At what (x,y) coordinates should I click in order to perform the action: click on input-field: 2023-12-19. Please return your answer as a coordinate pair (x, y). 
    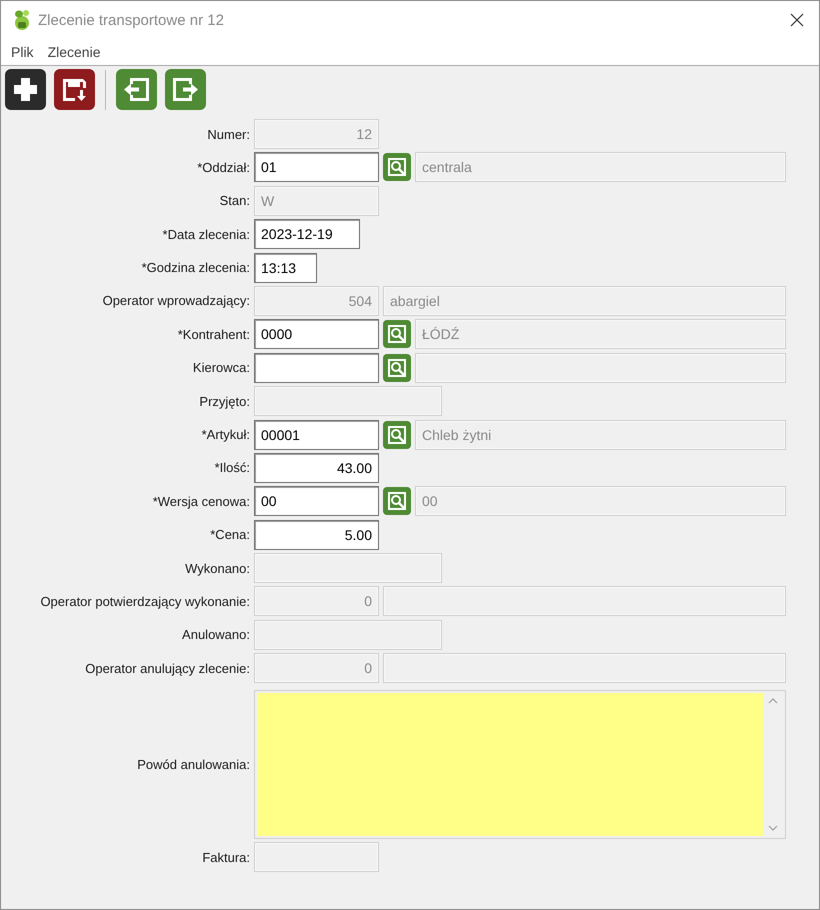
    Looking at the image, I should click on (307, 234).